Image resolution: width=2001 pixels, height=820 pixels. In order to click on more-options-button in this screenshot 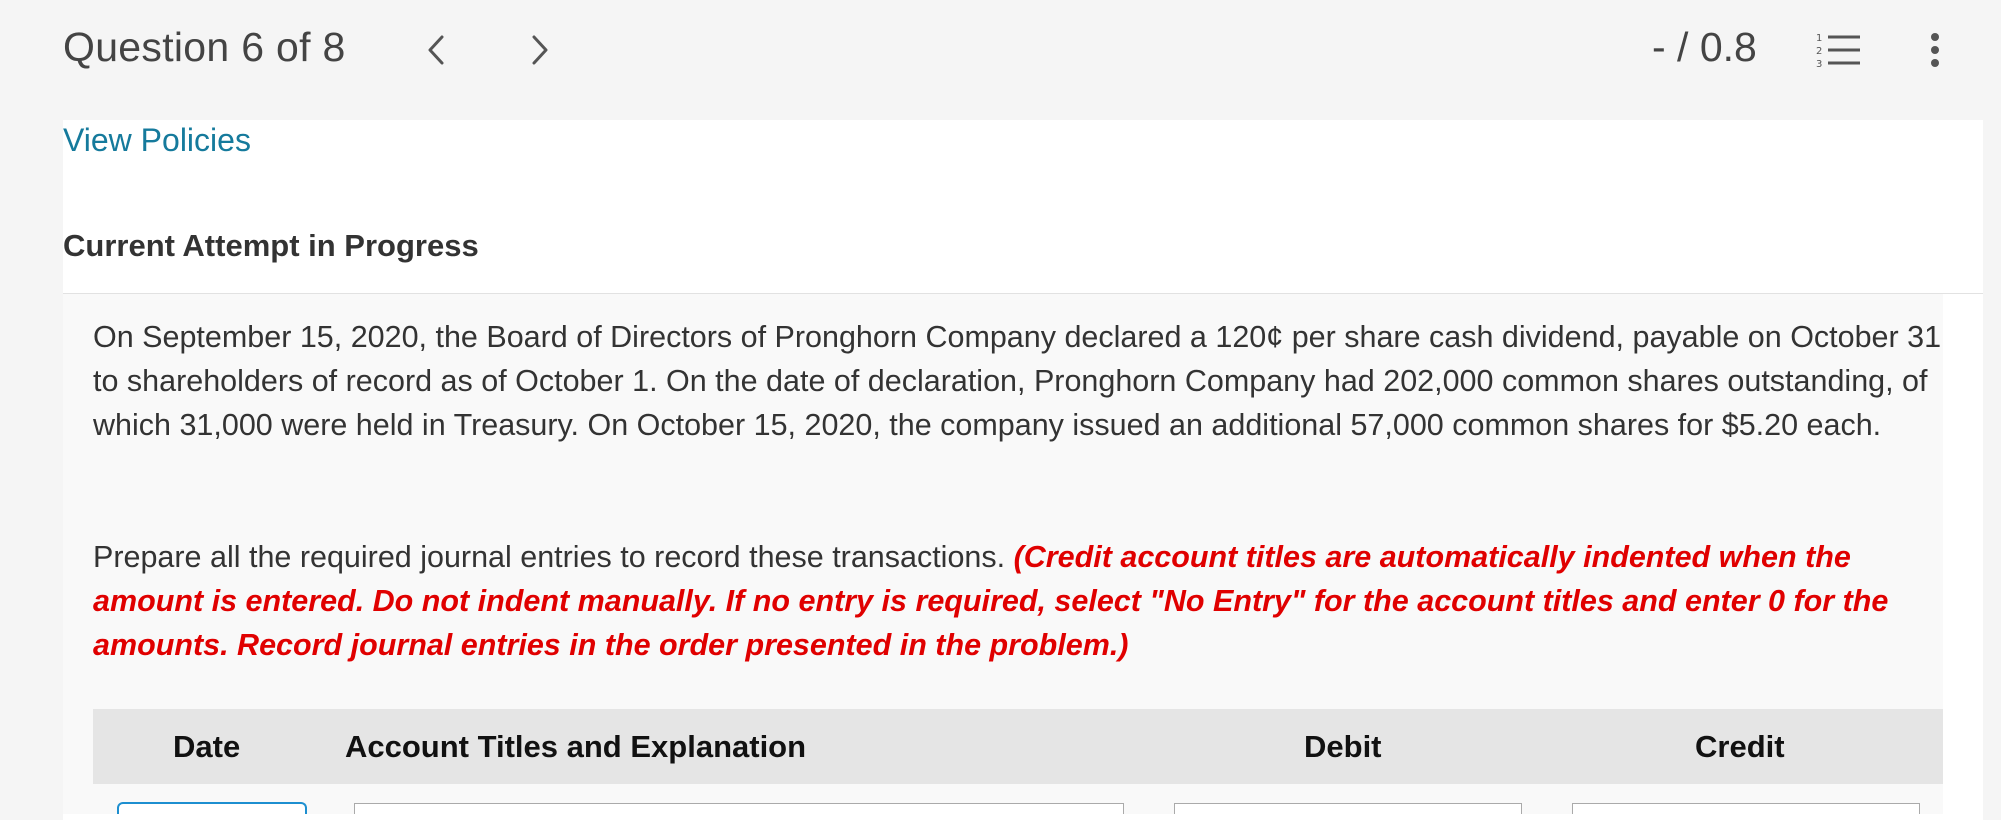, I will do `click(1935, 50)`.